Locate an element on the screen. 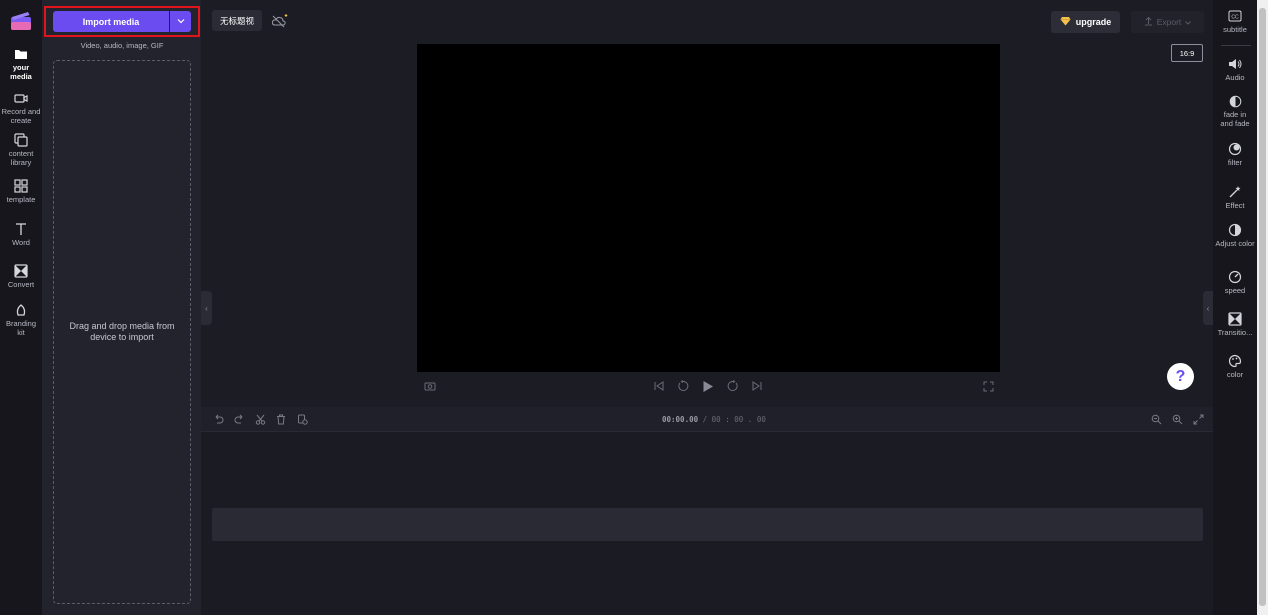  diamond-icon is located at coordinates (1065, 22).